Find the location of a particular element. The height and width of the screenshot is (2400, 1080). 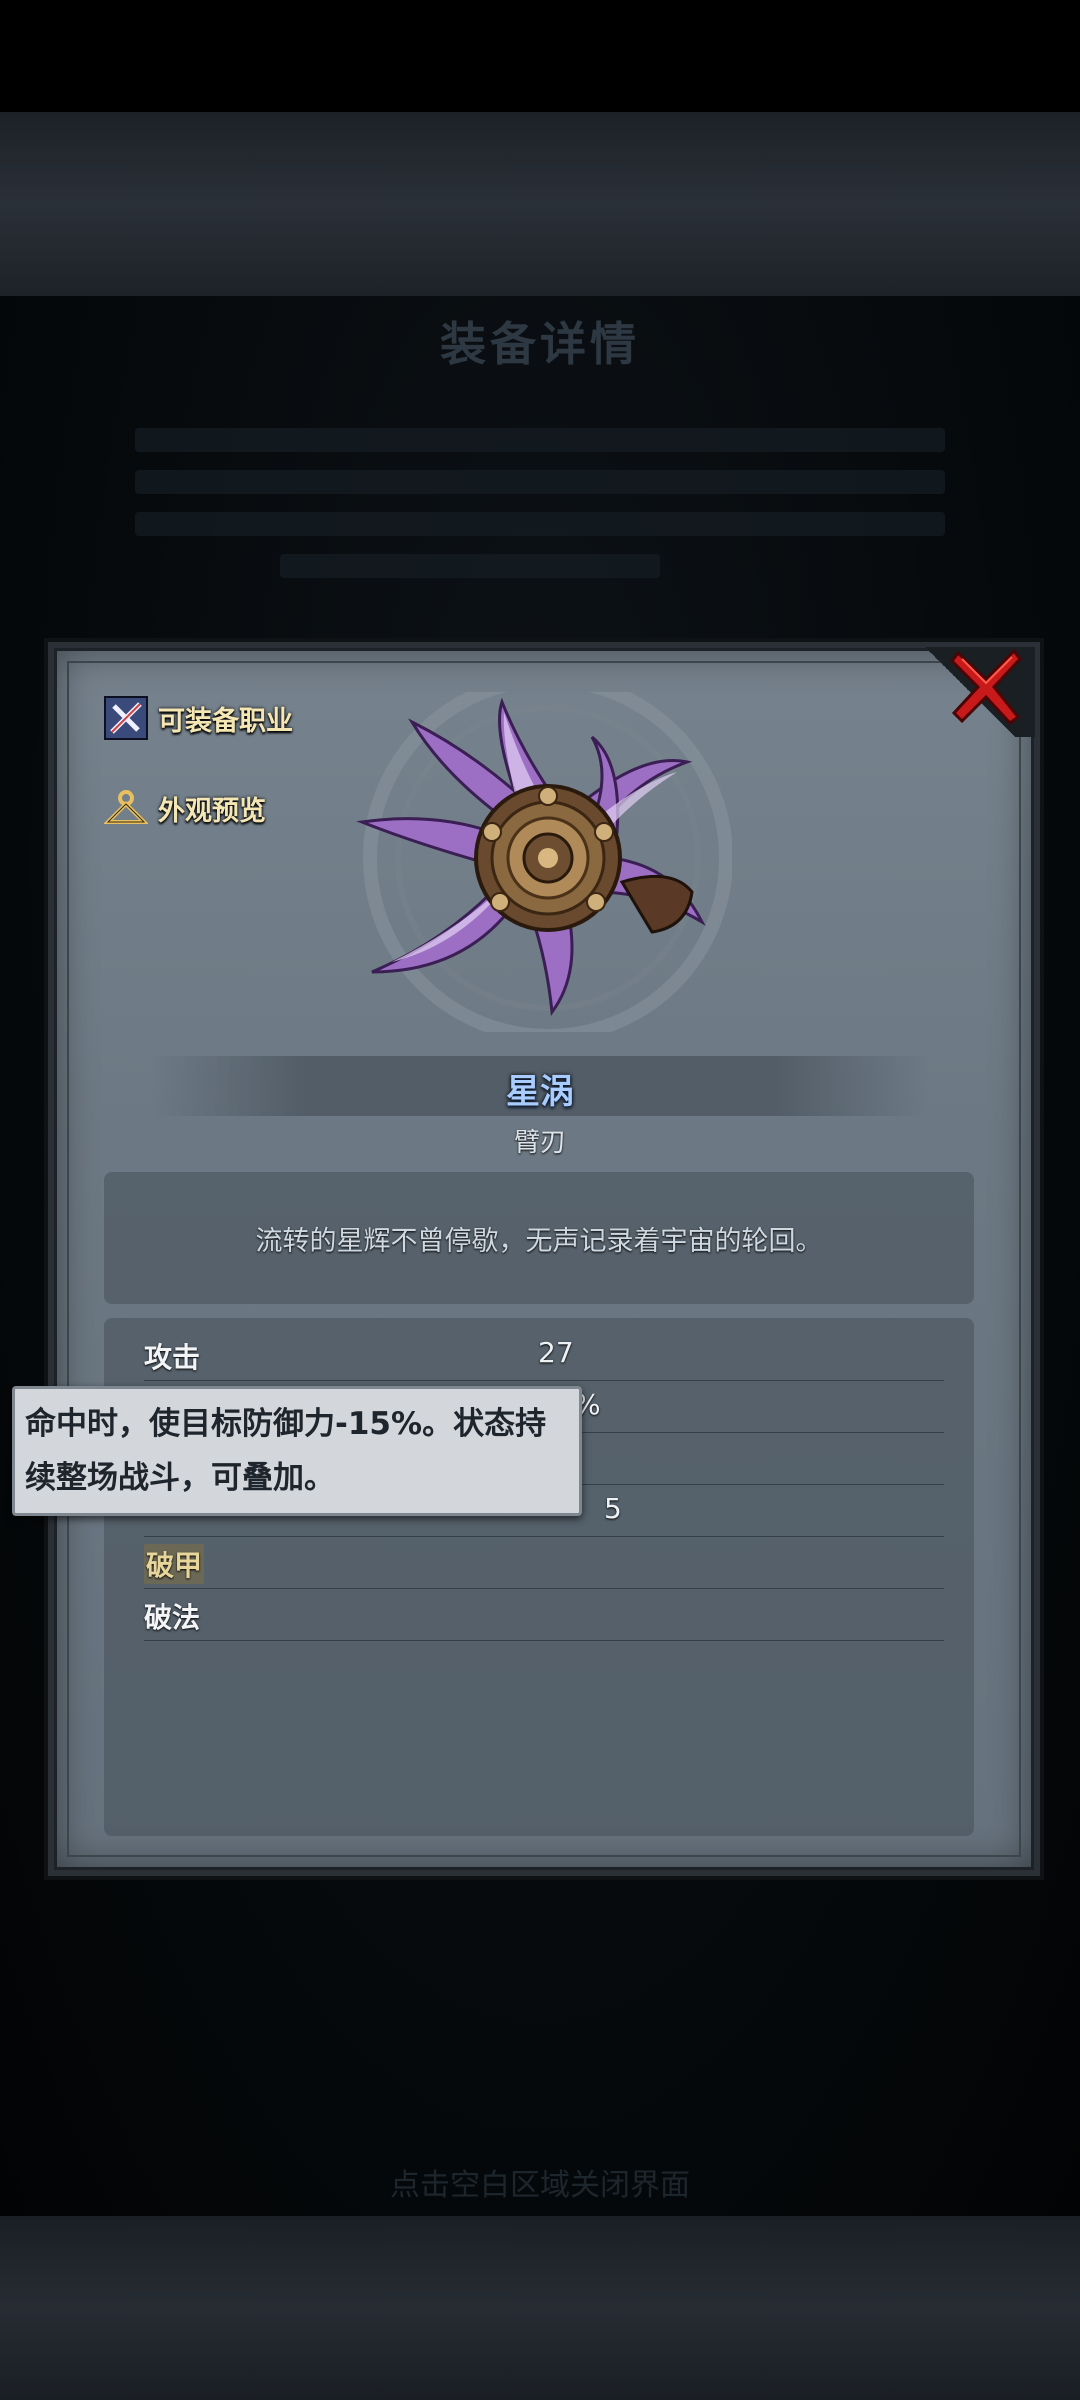

item-type: 臂刃 is located at coordinates (539, 1143).